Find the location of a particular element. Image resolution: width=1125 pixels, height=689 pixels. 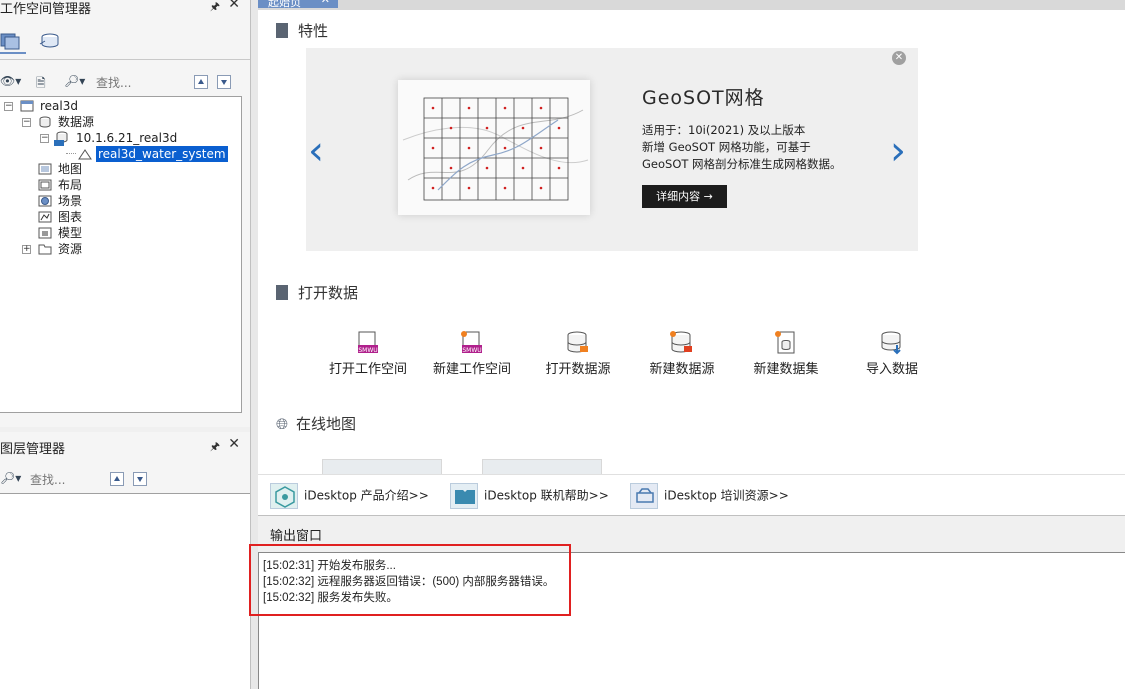

new-workspace-icon: SMWU is located at coordinates (471, 342).